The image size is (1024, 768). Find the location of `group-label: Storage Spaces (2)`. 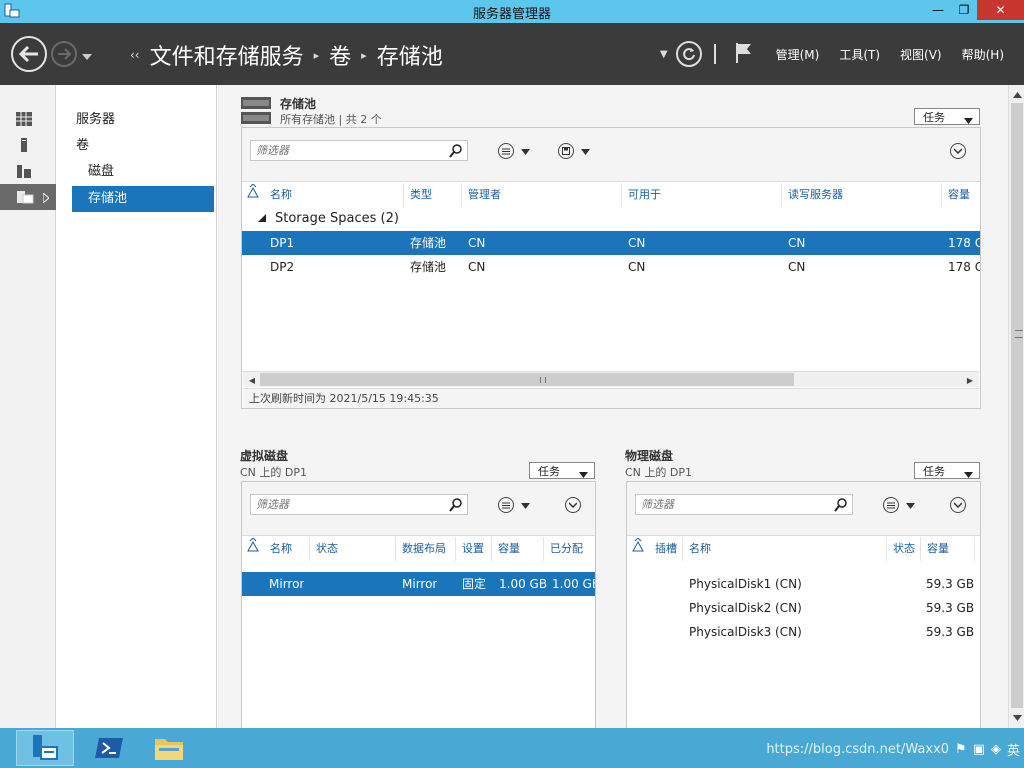

group-label: Storage Spaces (2) is located at coordinates (337, 218).